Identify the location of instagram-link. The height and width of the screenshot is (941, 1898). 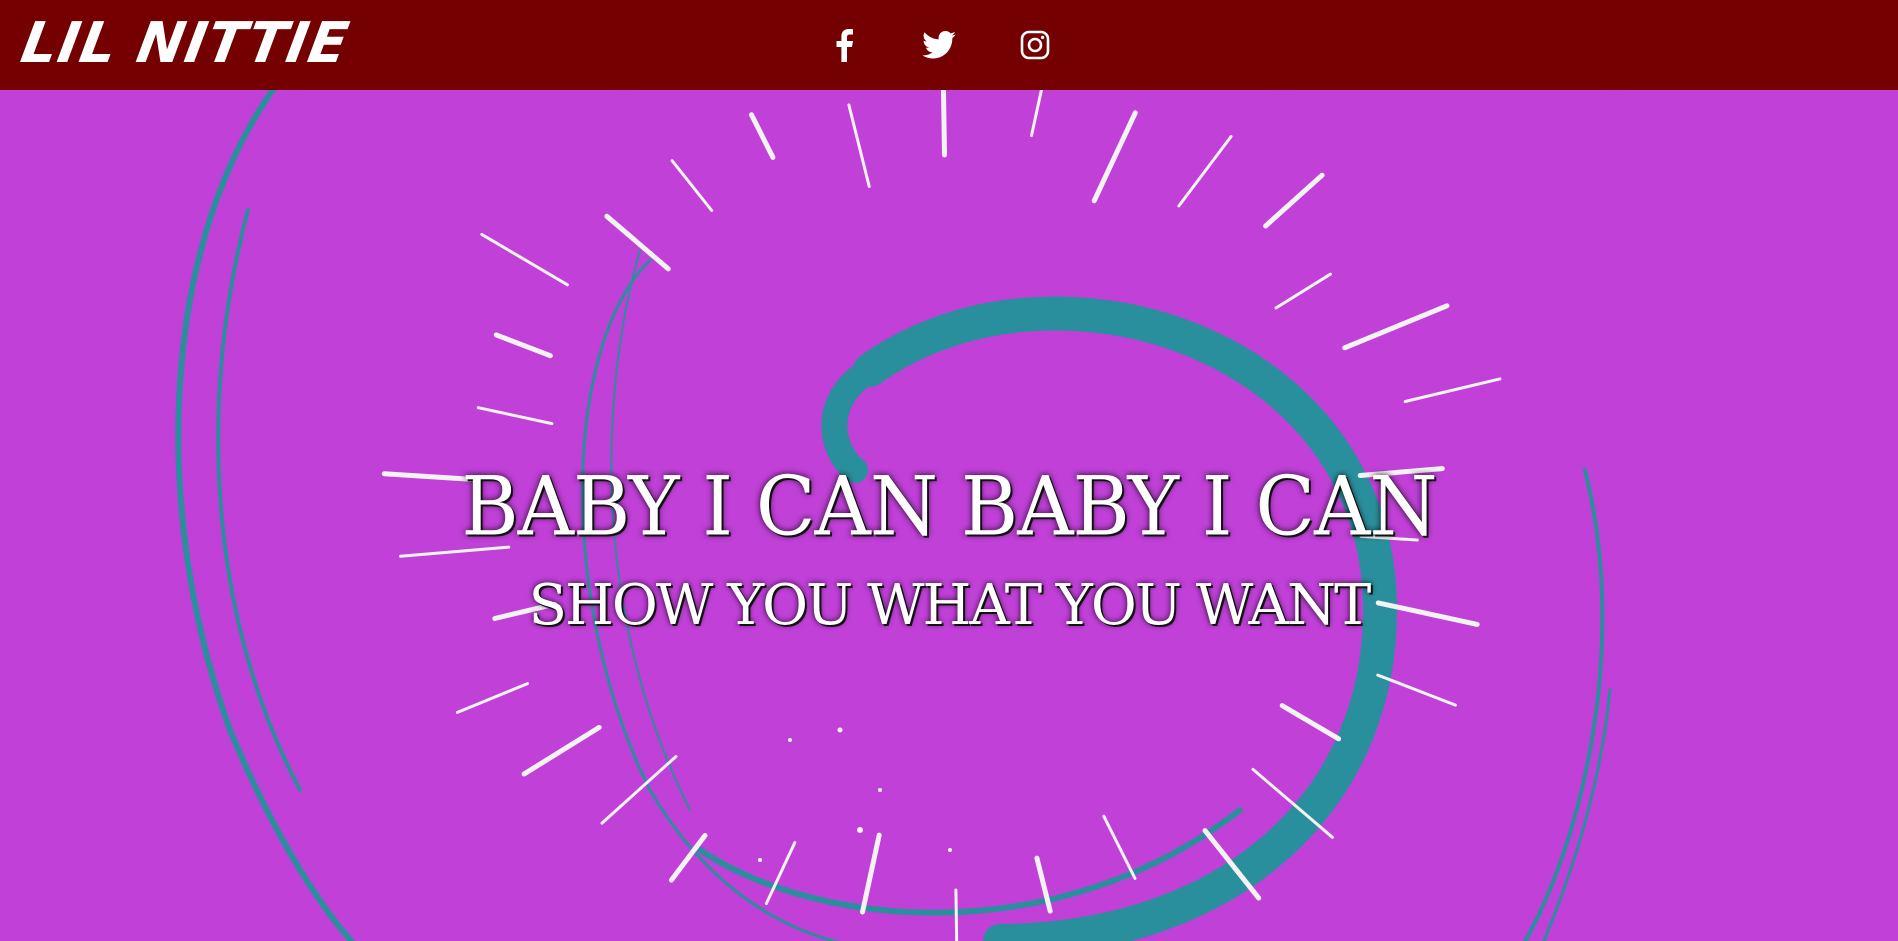
(1035, 45).